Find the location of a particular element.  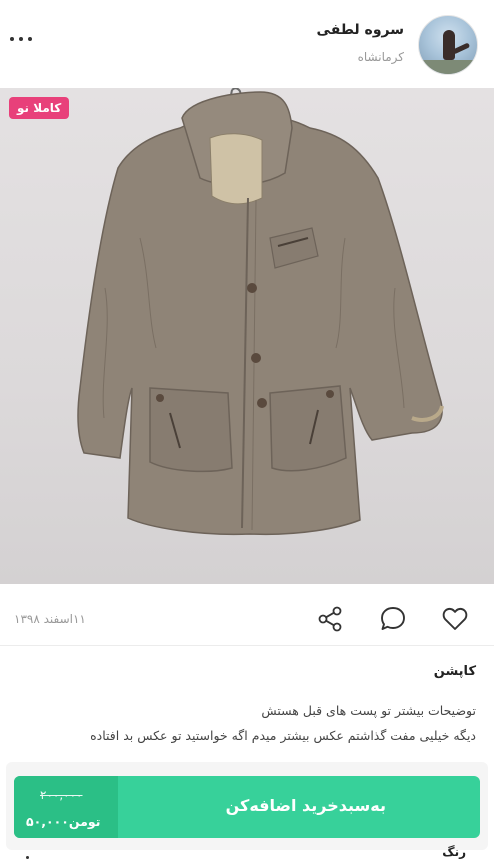

section-divider is located at coordinates (247, 645).